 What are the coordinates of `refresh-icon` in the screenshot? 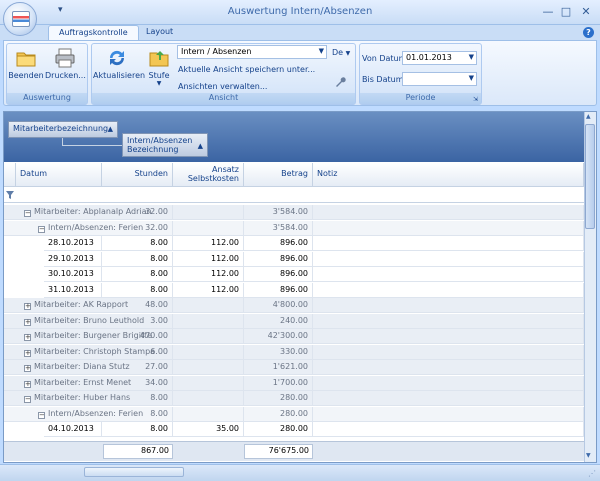 It's located at (117, 58).